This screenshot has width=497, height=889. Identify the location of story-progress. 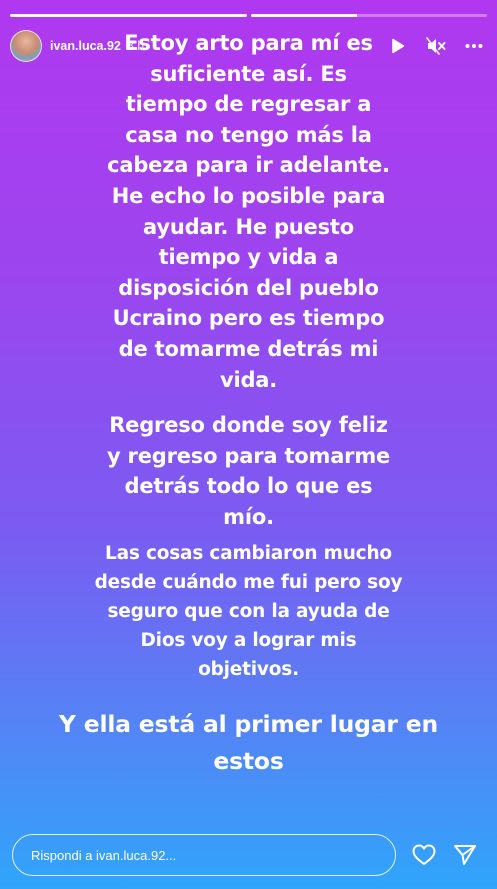
(248, 15).